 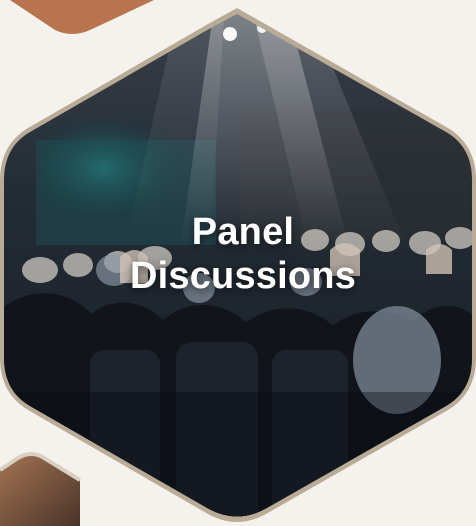 I want to click on top-accent-shape, so click(x=82, y=17).